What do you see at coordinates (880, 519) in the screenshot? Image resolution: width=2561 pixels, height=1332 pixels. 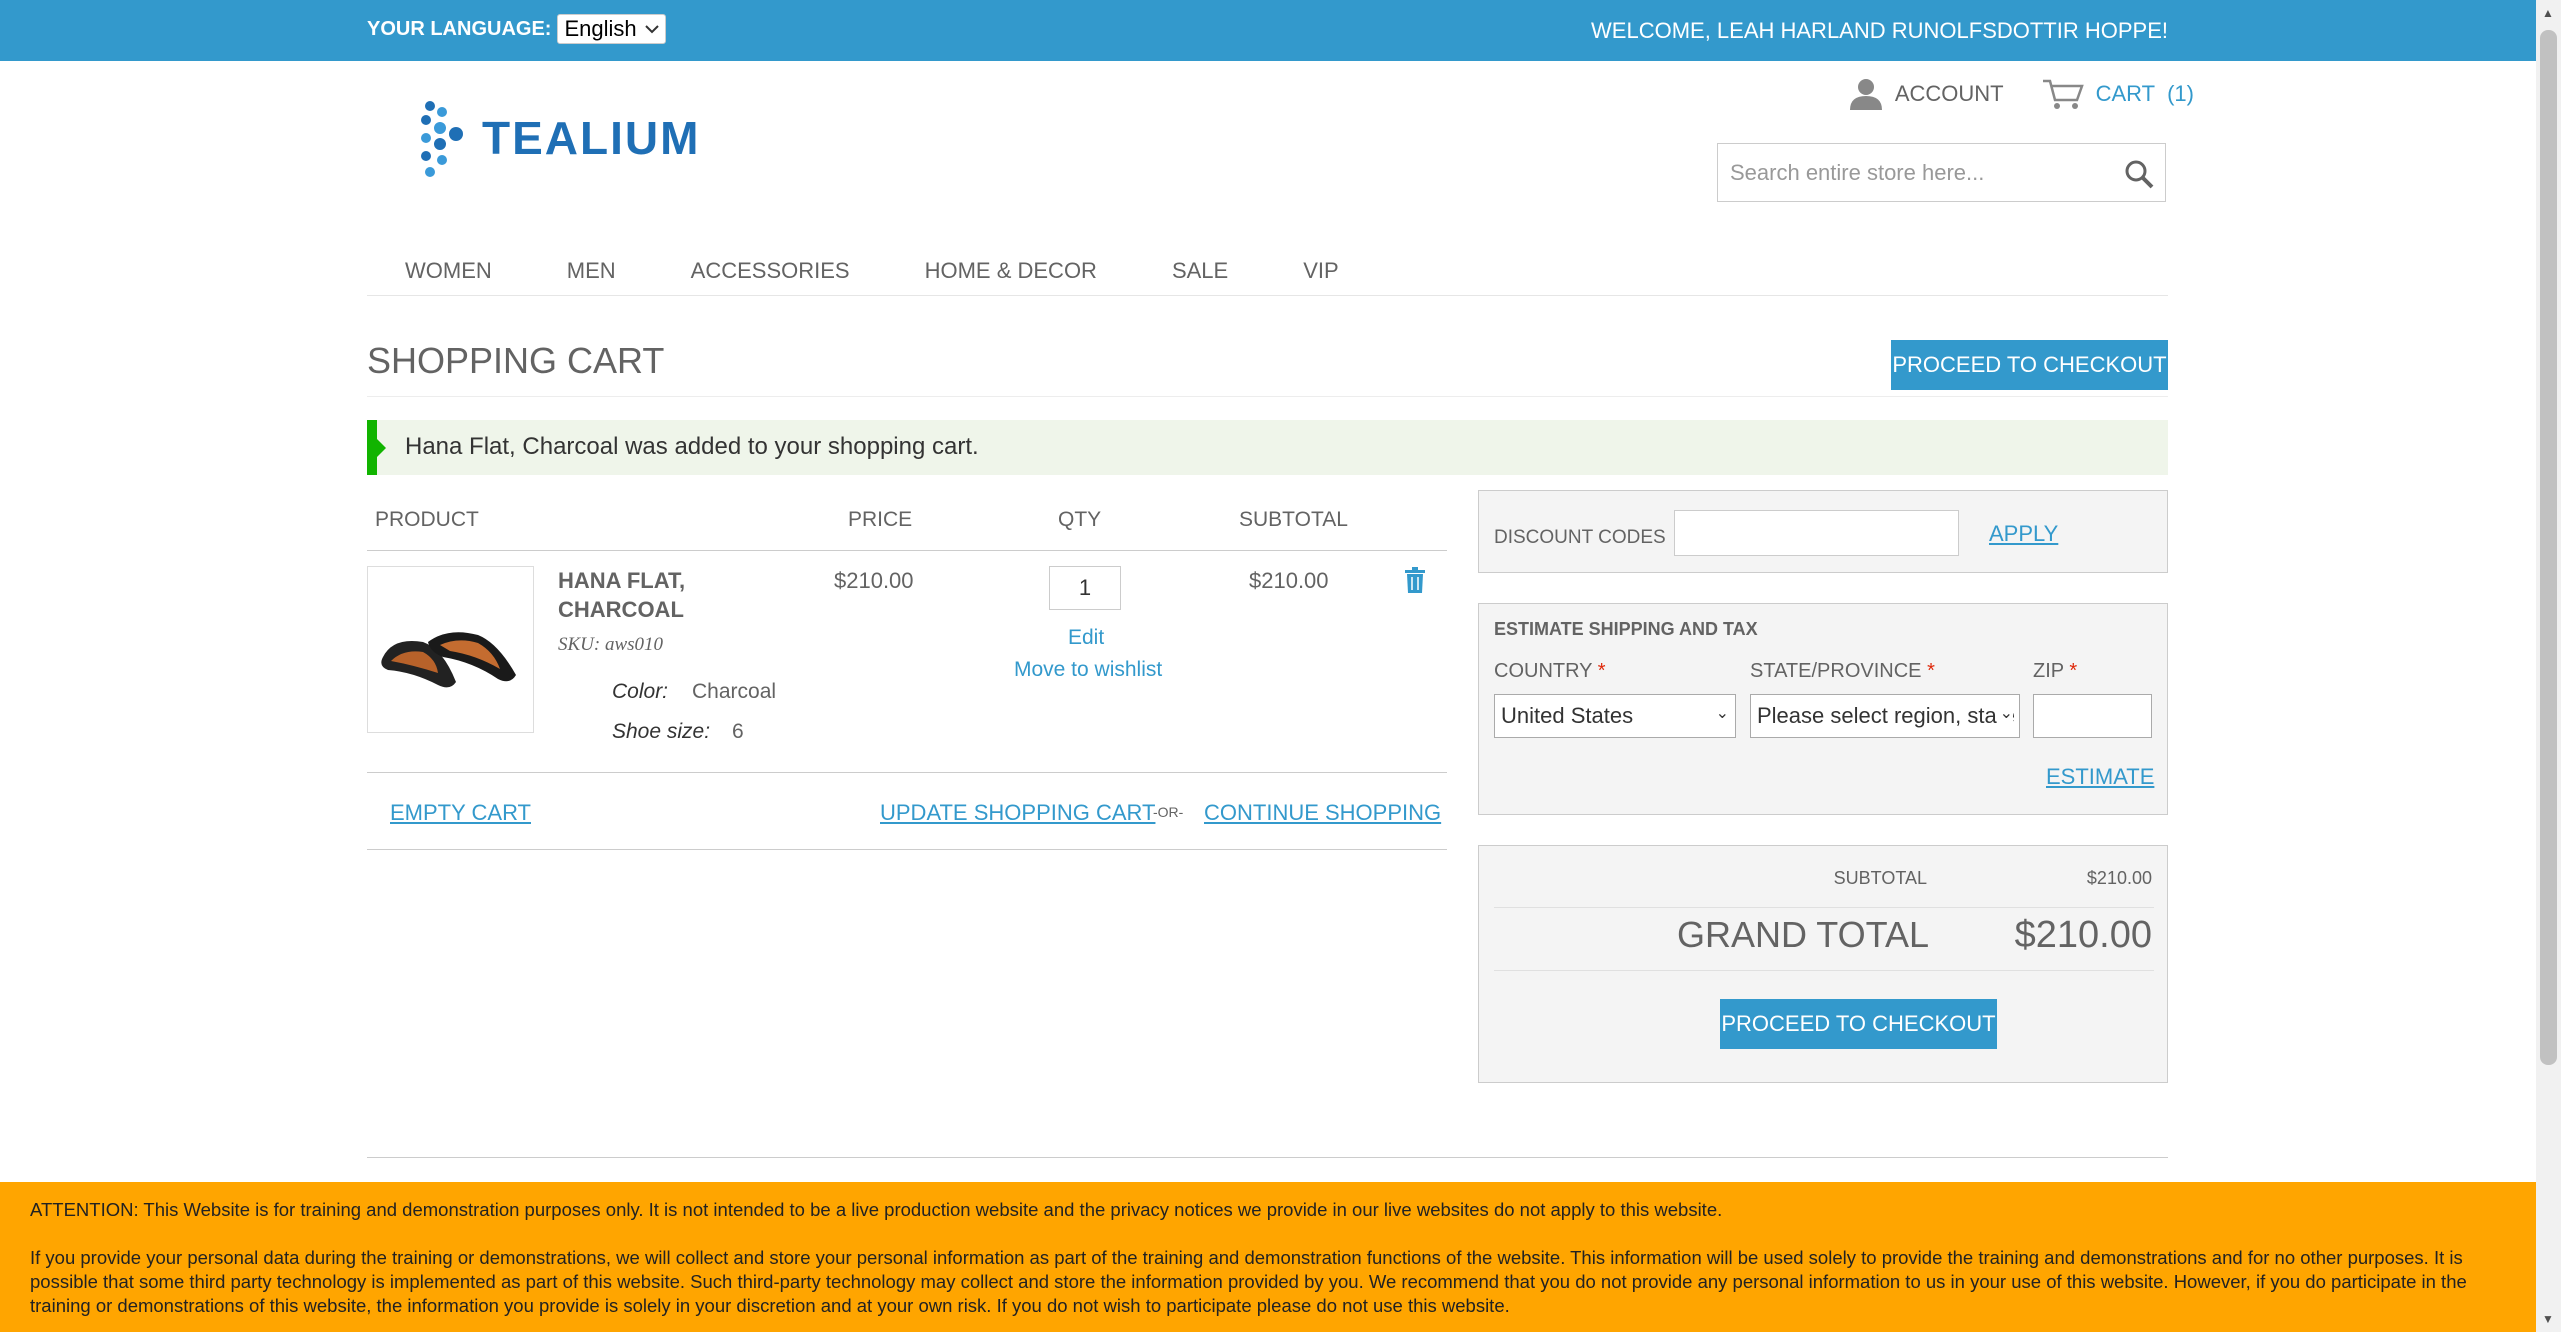 I see `col-price: PRICE` at bounding box center [880, 519].